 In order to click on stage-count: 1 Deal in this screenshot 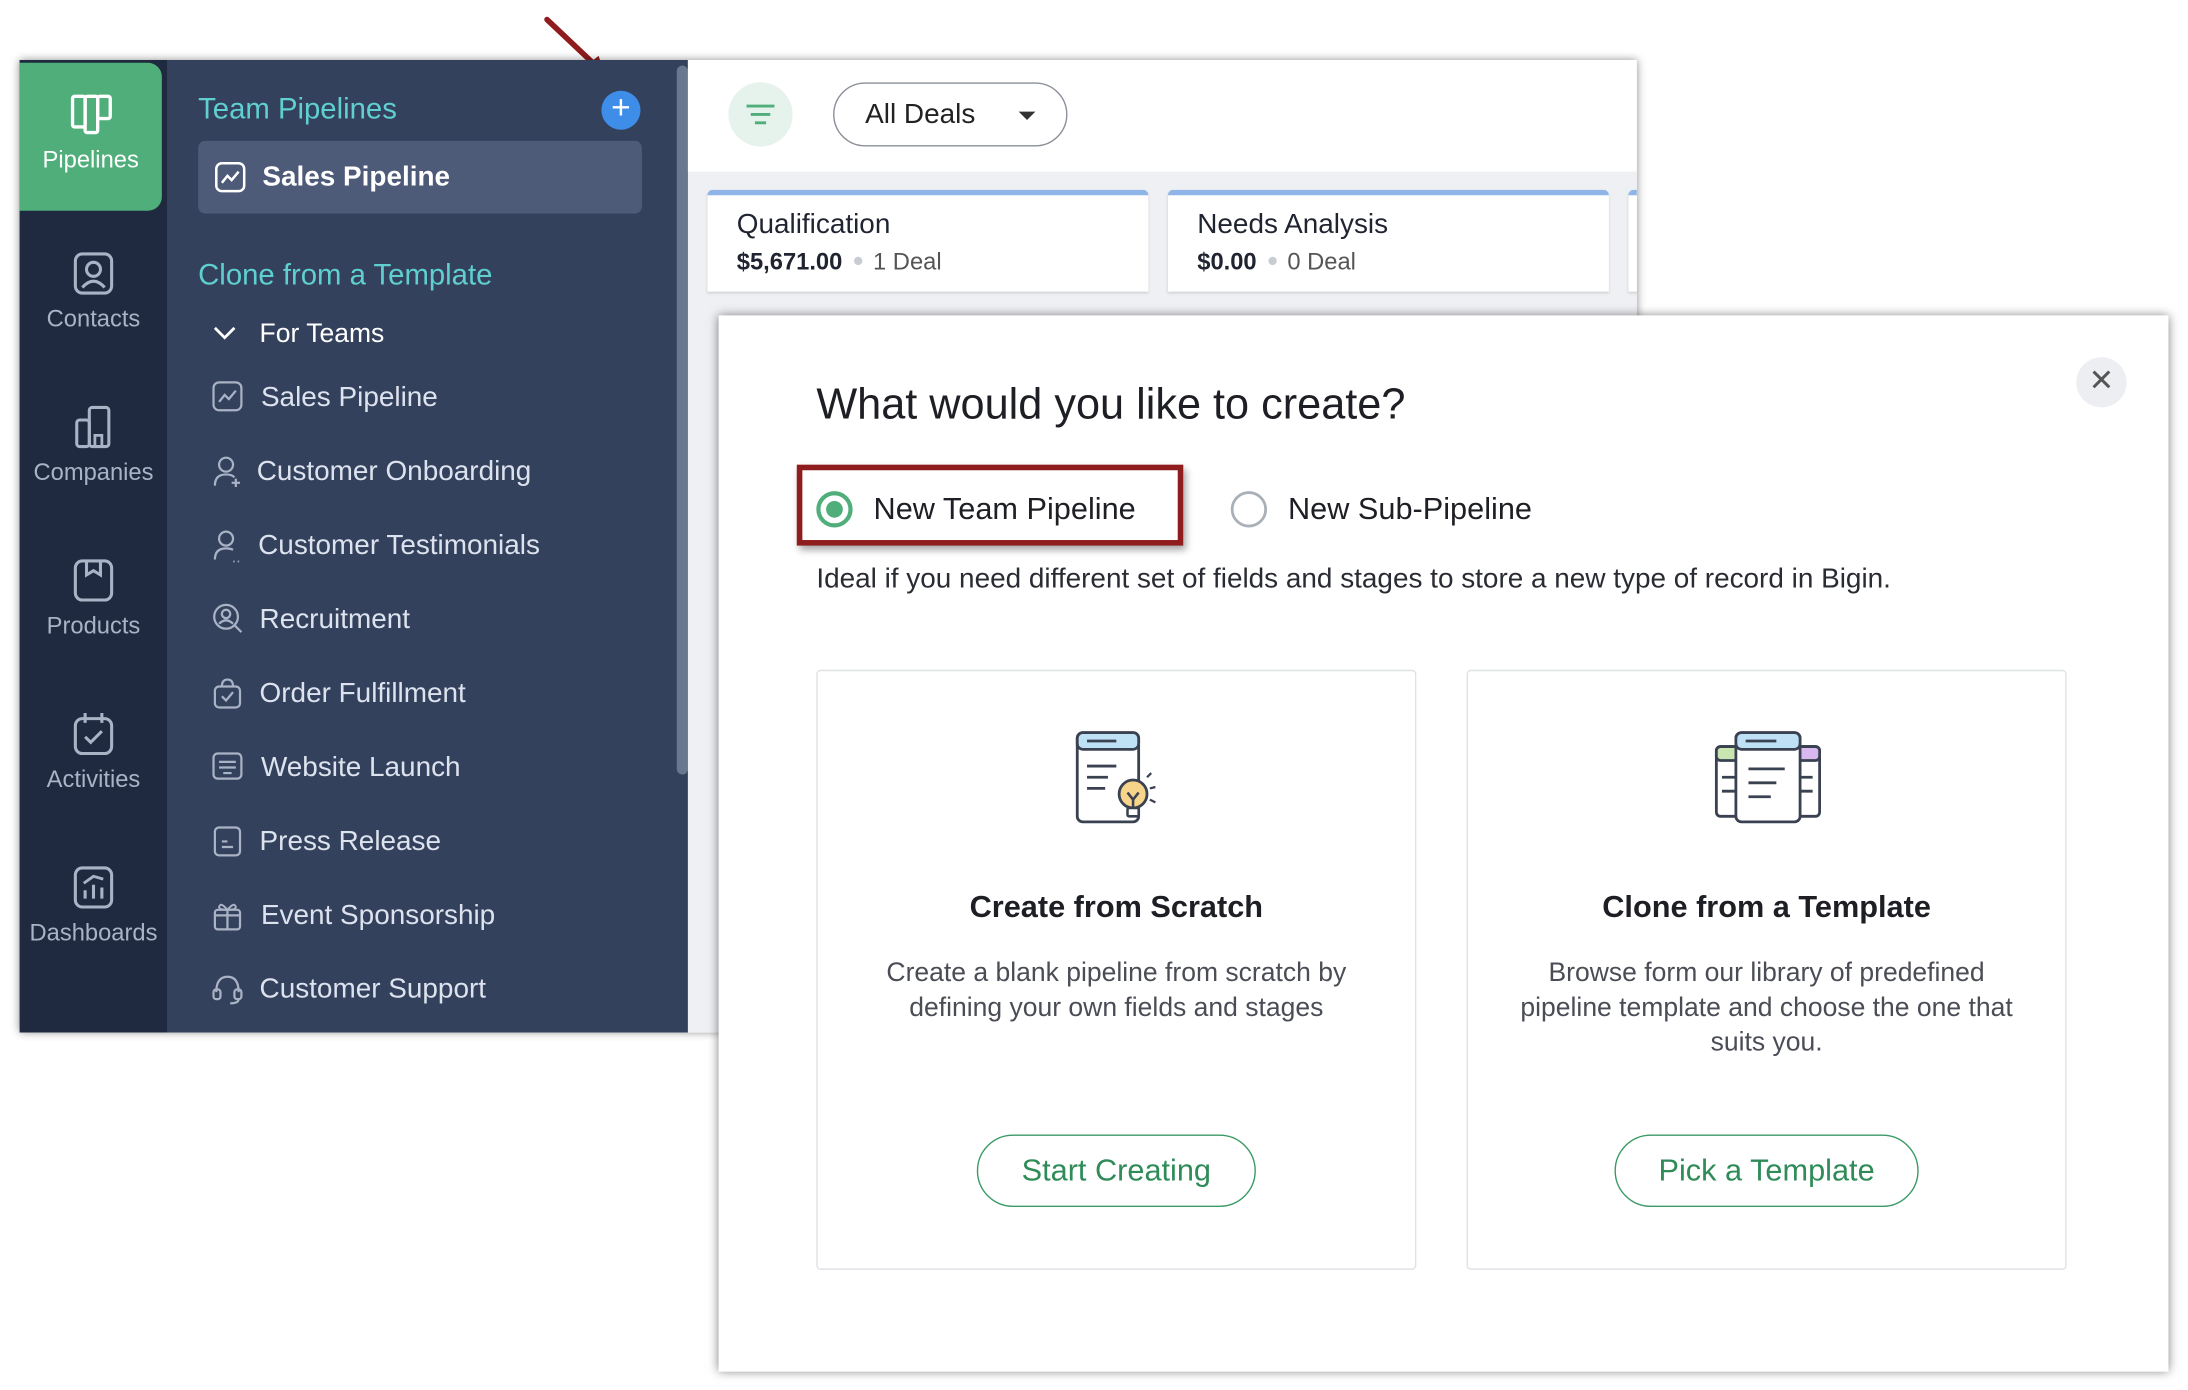, I will do `click(907, 261)`.